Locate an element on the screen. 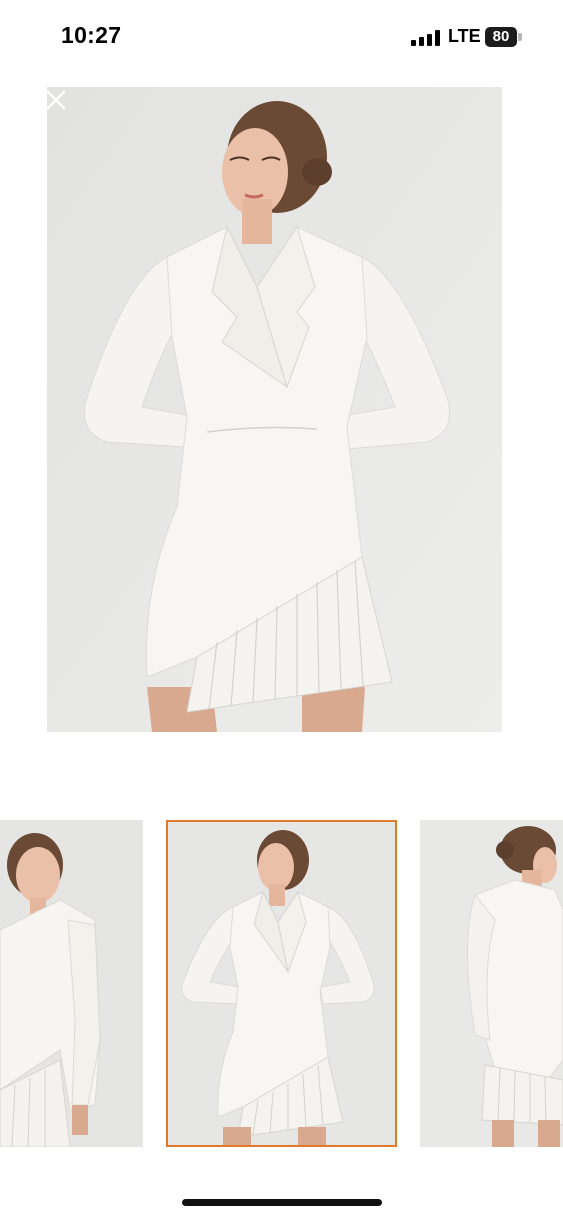 The image size is (563, 1219). model-side-thumbnail is located at coordinates (71, 983).